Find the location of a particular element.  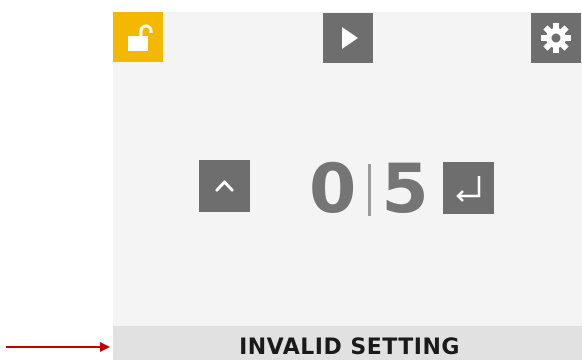

chevron-up-icon is located at coordinates (224, 186).